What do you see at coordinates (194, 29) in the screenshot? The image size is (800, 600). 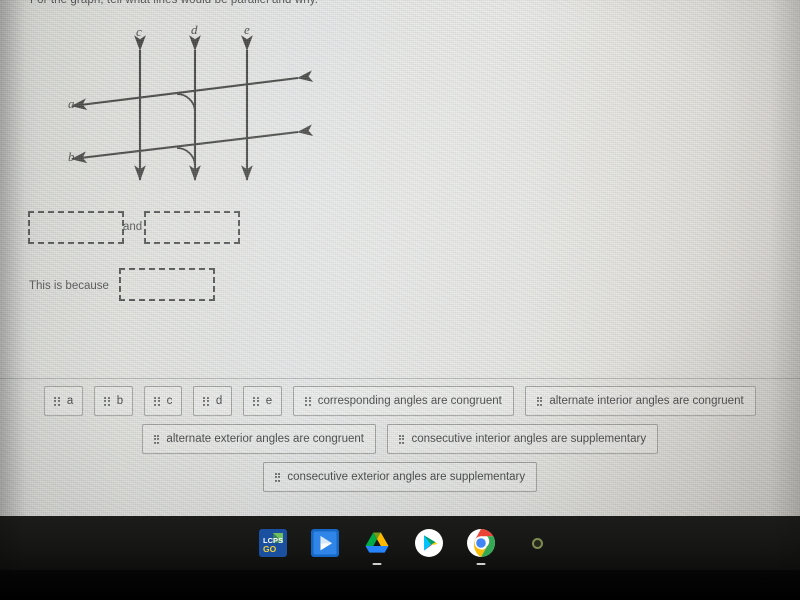 I see `figure-label-d: d` at bounding box center [194, 29].